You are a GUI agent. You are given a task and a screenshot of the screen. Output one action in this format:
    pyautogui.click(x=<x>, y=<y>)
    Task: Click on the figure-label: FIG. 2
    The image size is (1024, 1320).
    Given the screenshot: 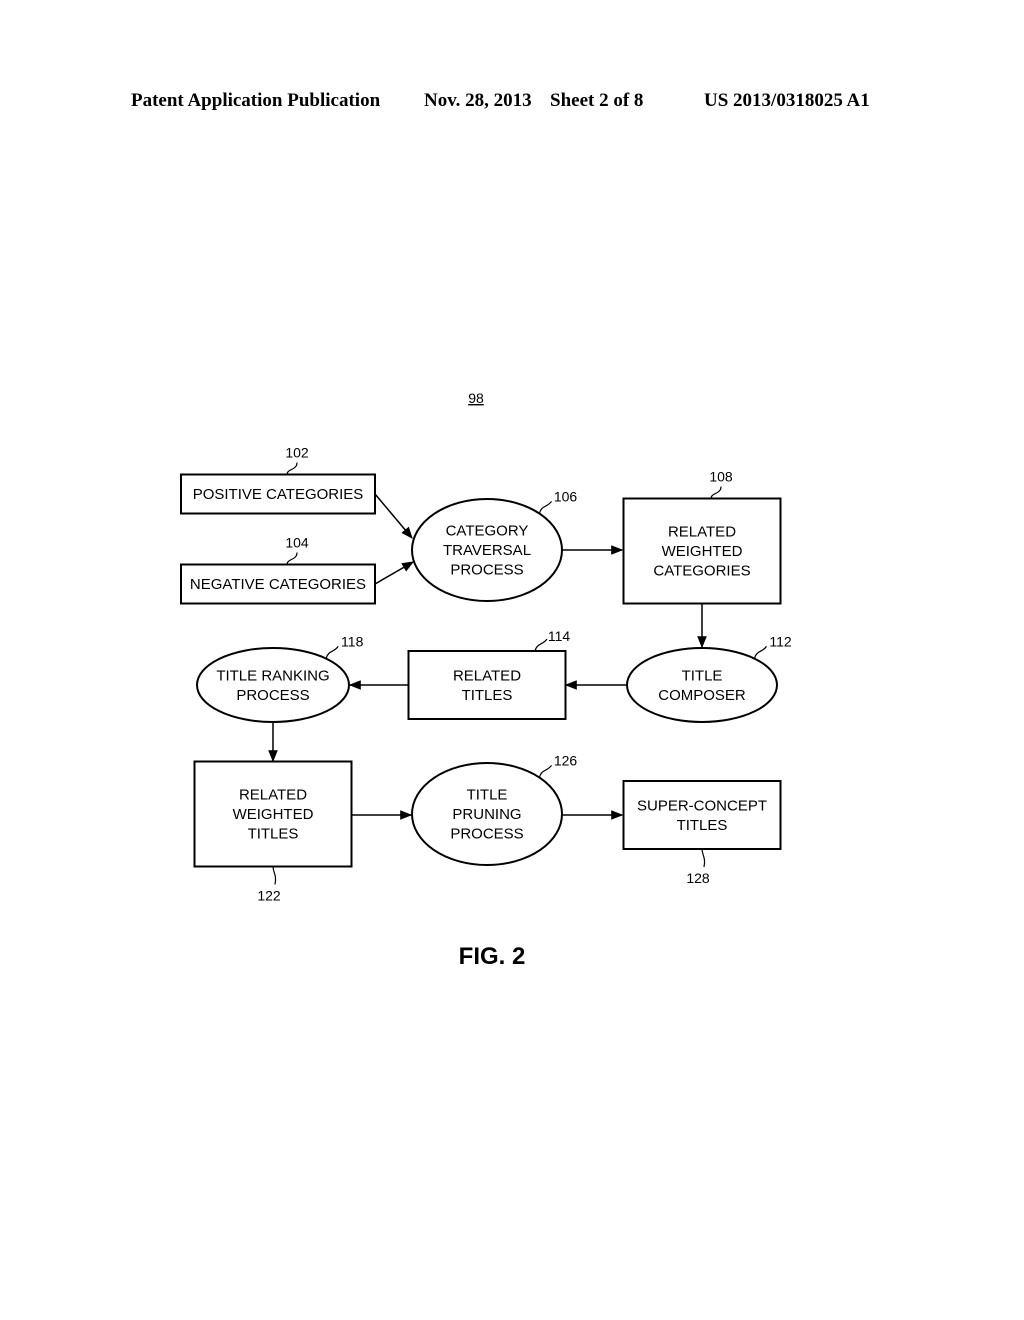 What is the action you would take?
    pyautogui.click(x=492, y=956)
    